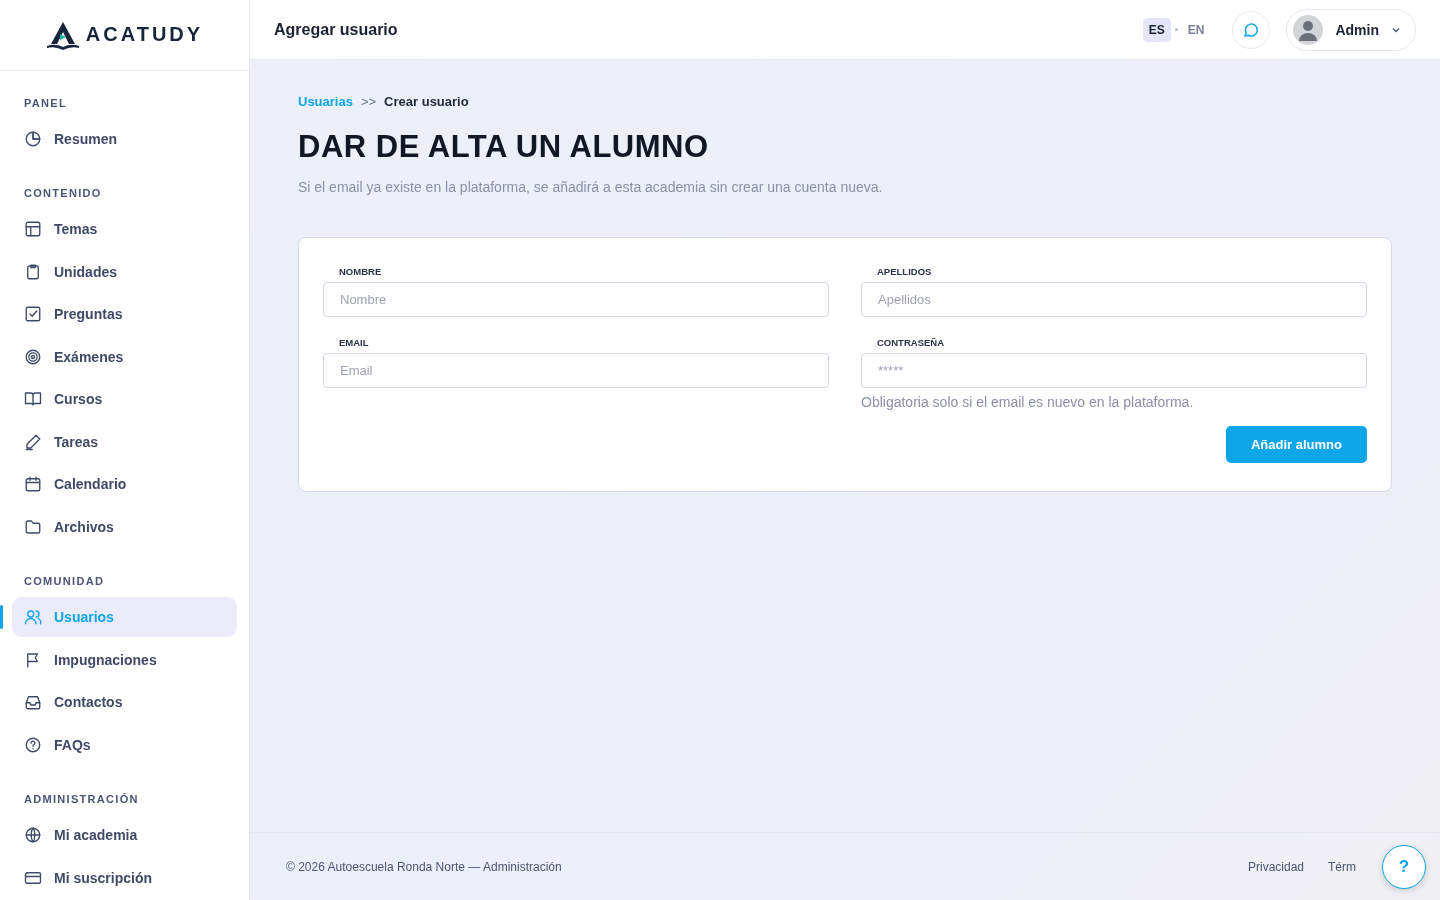 The width and height of the screenshot is (1440, 900). I want to click on breadcrumb-current: Crear usuario, so click(426, 101).